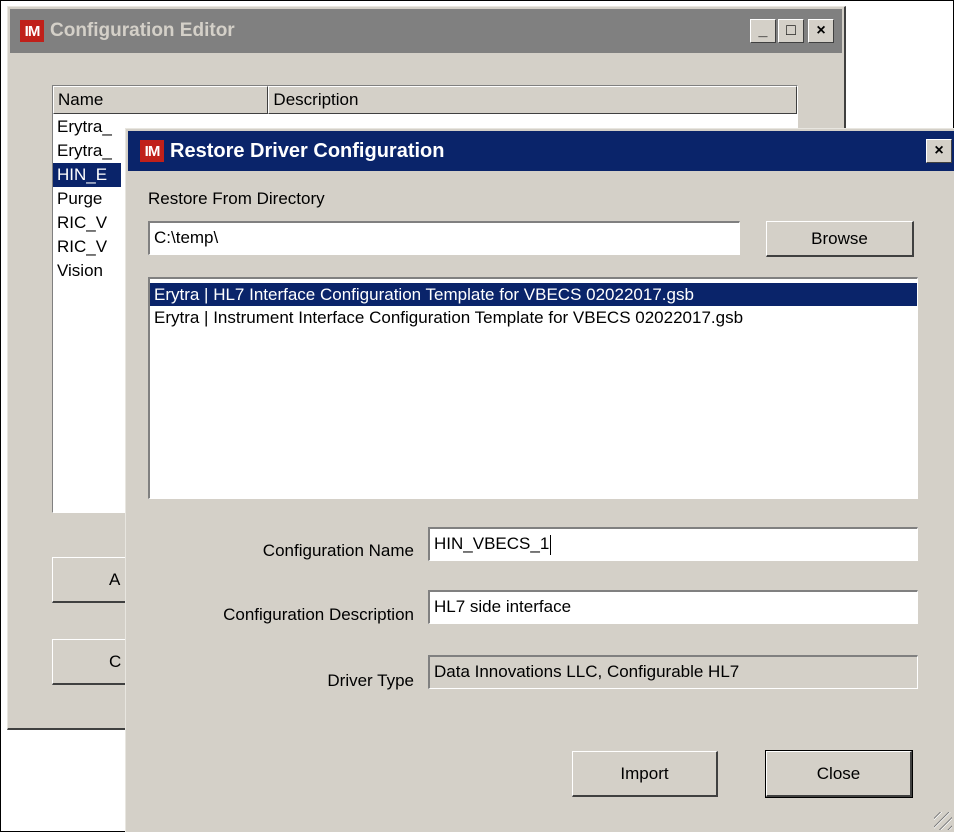  I want to click on driver-type-label: Driver Type, so click(370, 680).